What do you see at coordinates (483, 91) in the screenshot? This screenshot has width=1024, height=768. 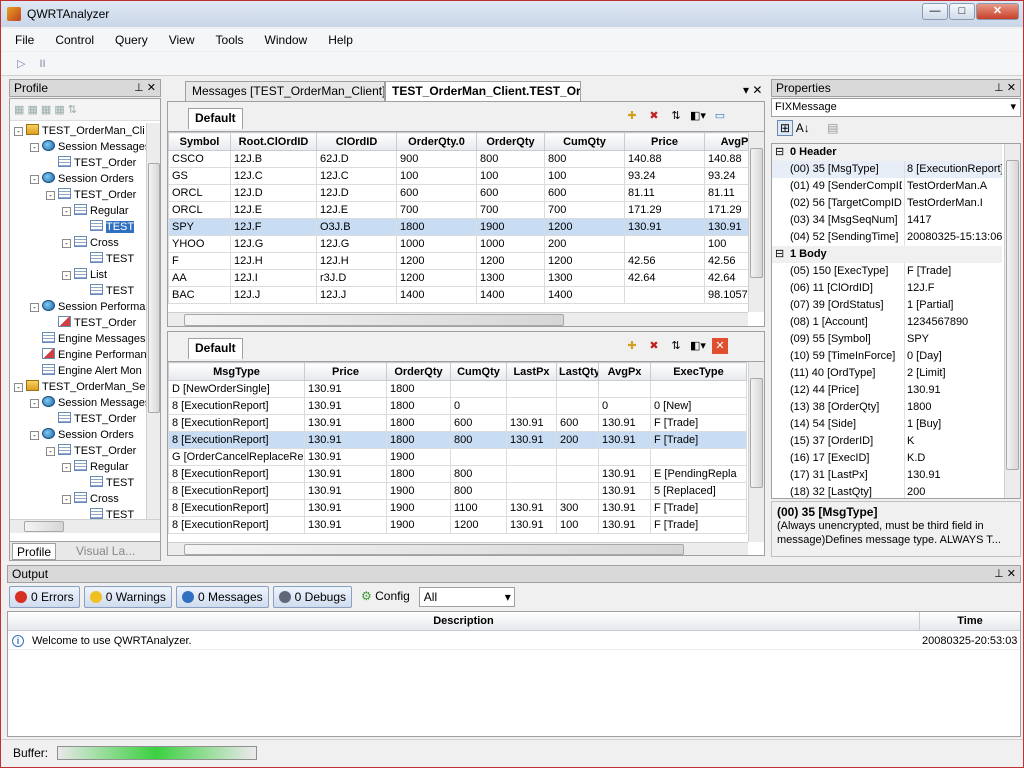 I see `document-tab: TEST_OrderMan_Client.TEST_Order` at bounding box center [483, 91].